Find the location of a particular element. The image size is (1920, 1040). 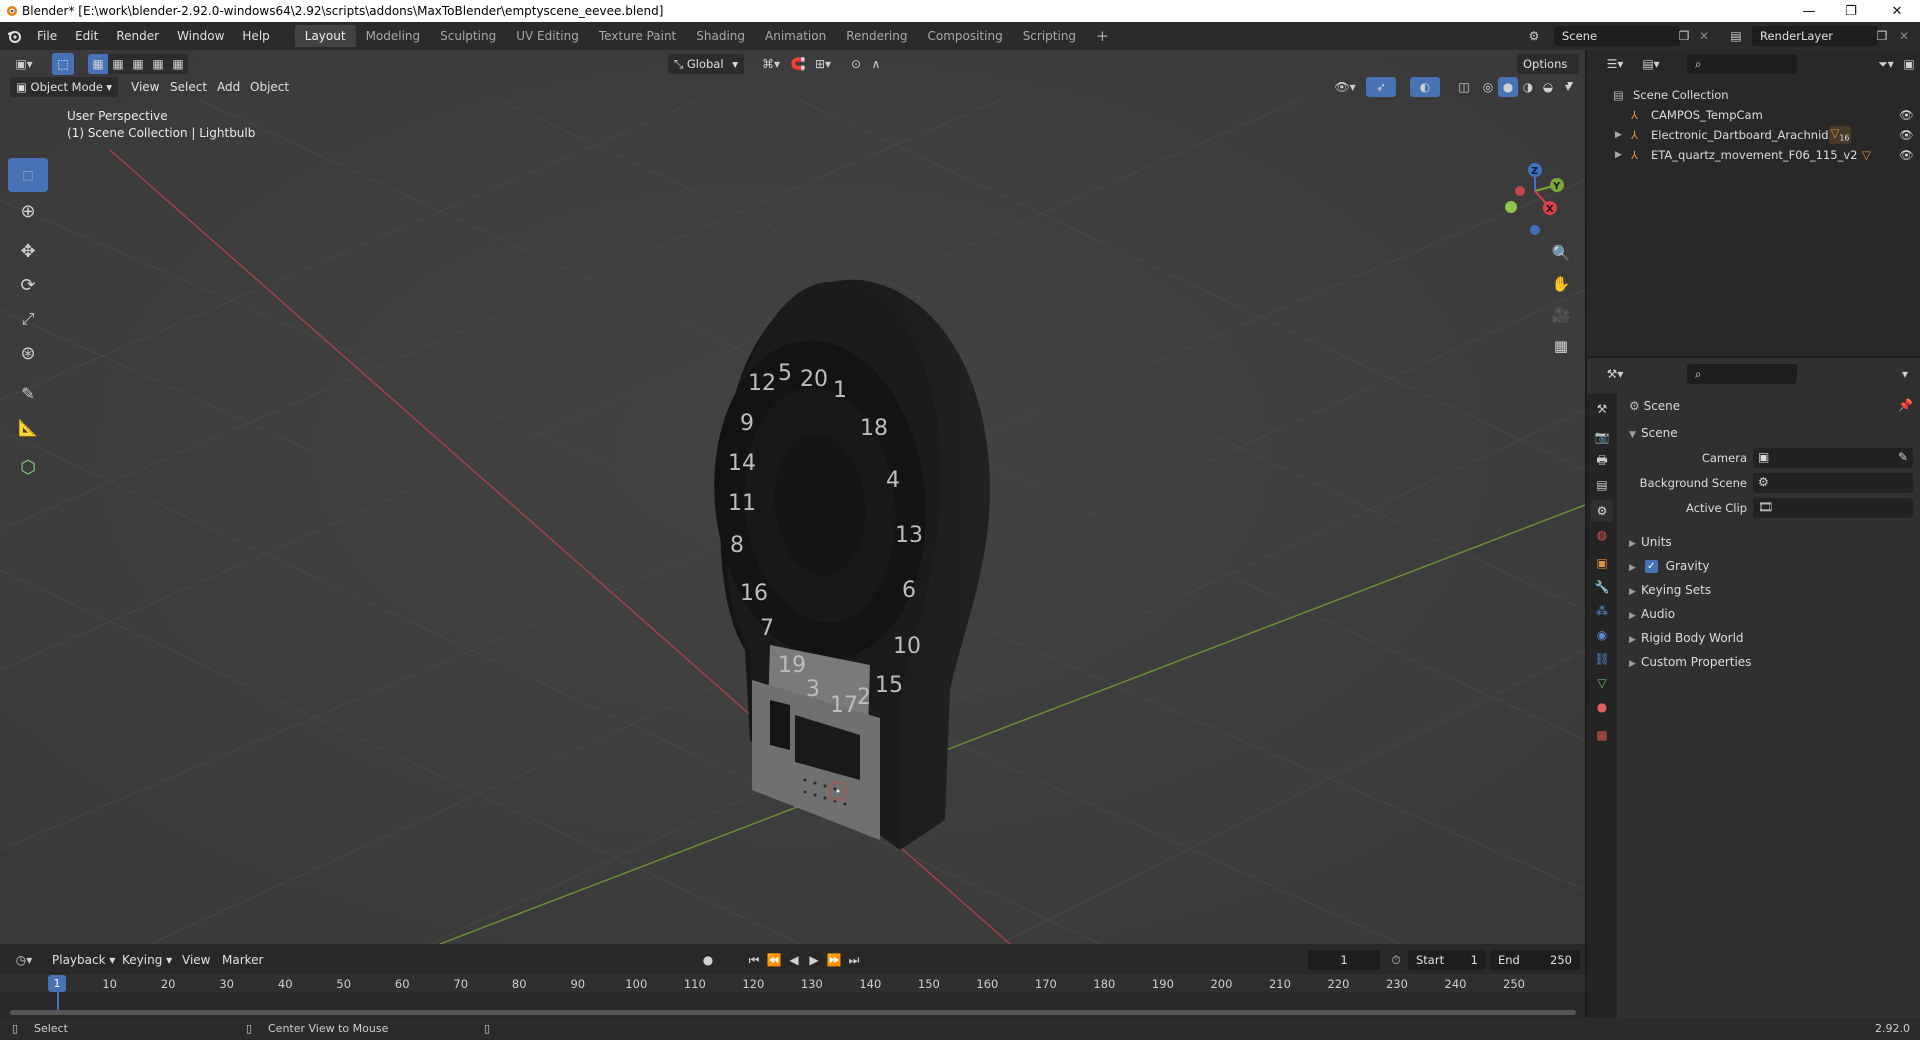

perspective-grid-icon: ▦ is located at coordinates (1561, 346).